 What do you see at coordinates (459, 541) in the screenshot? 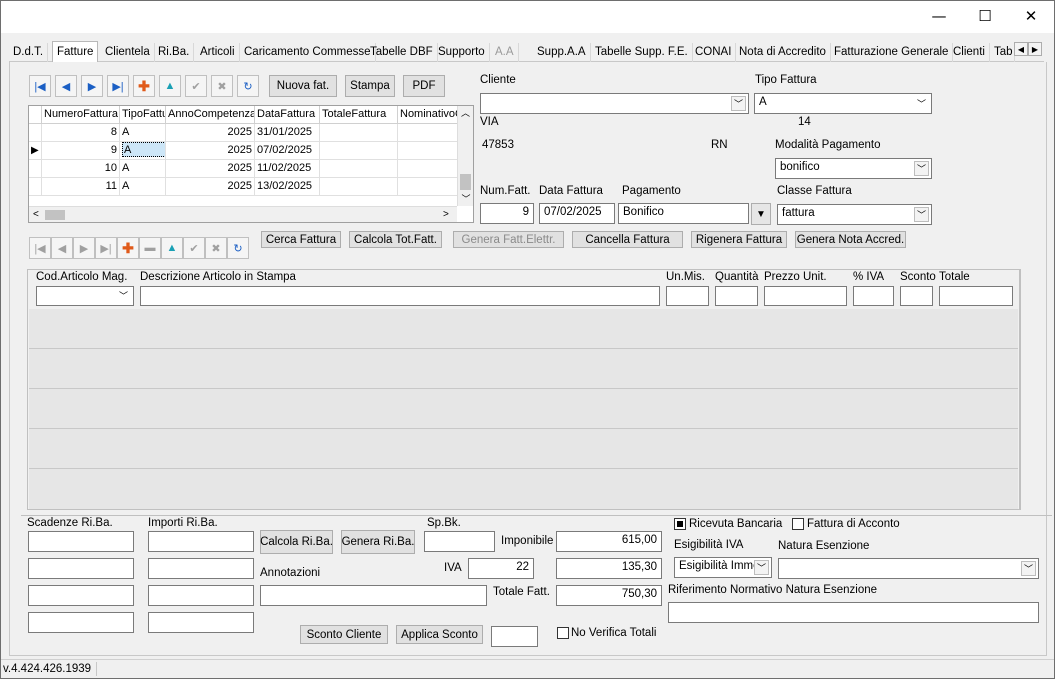
I see `spbk-field` at bounding box center [459, 541].